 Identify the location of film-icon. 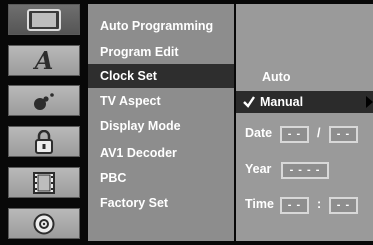
(44, 182).